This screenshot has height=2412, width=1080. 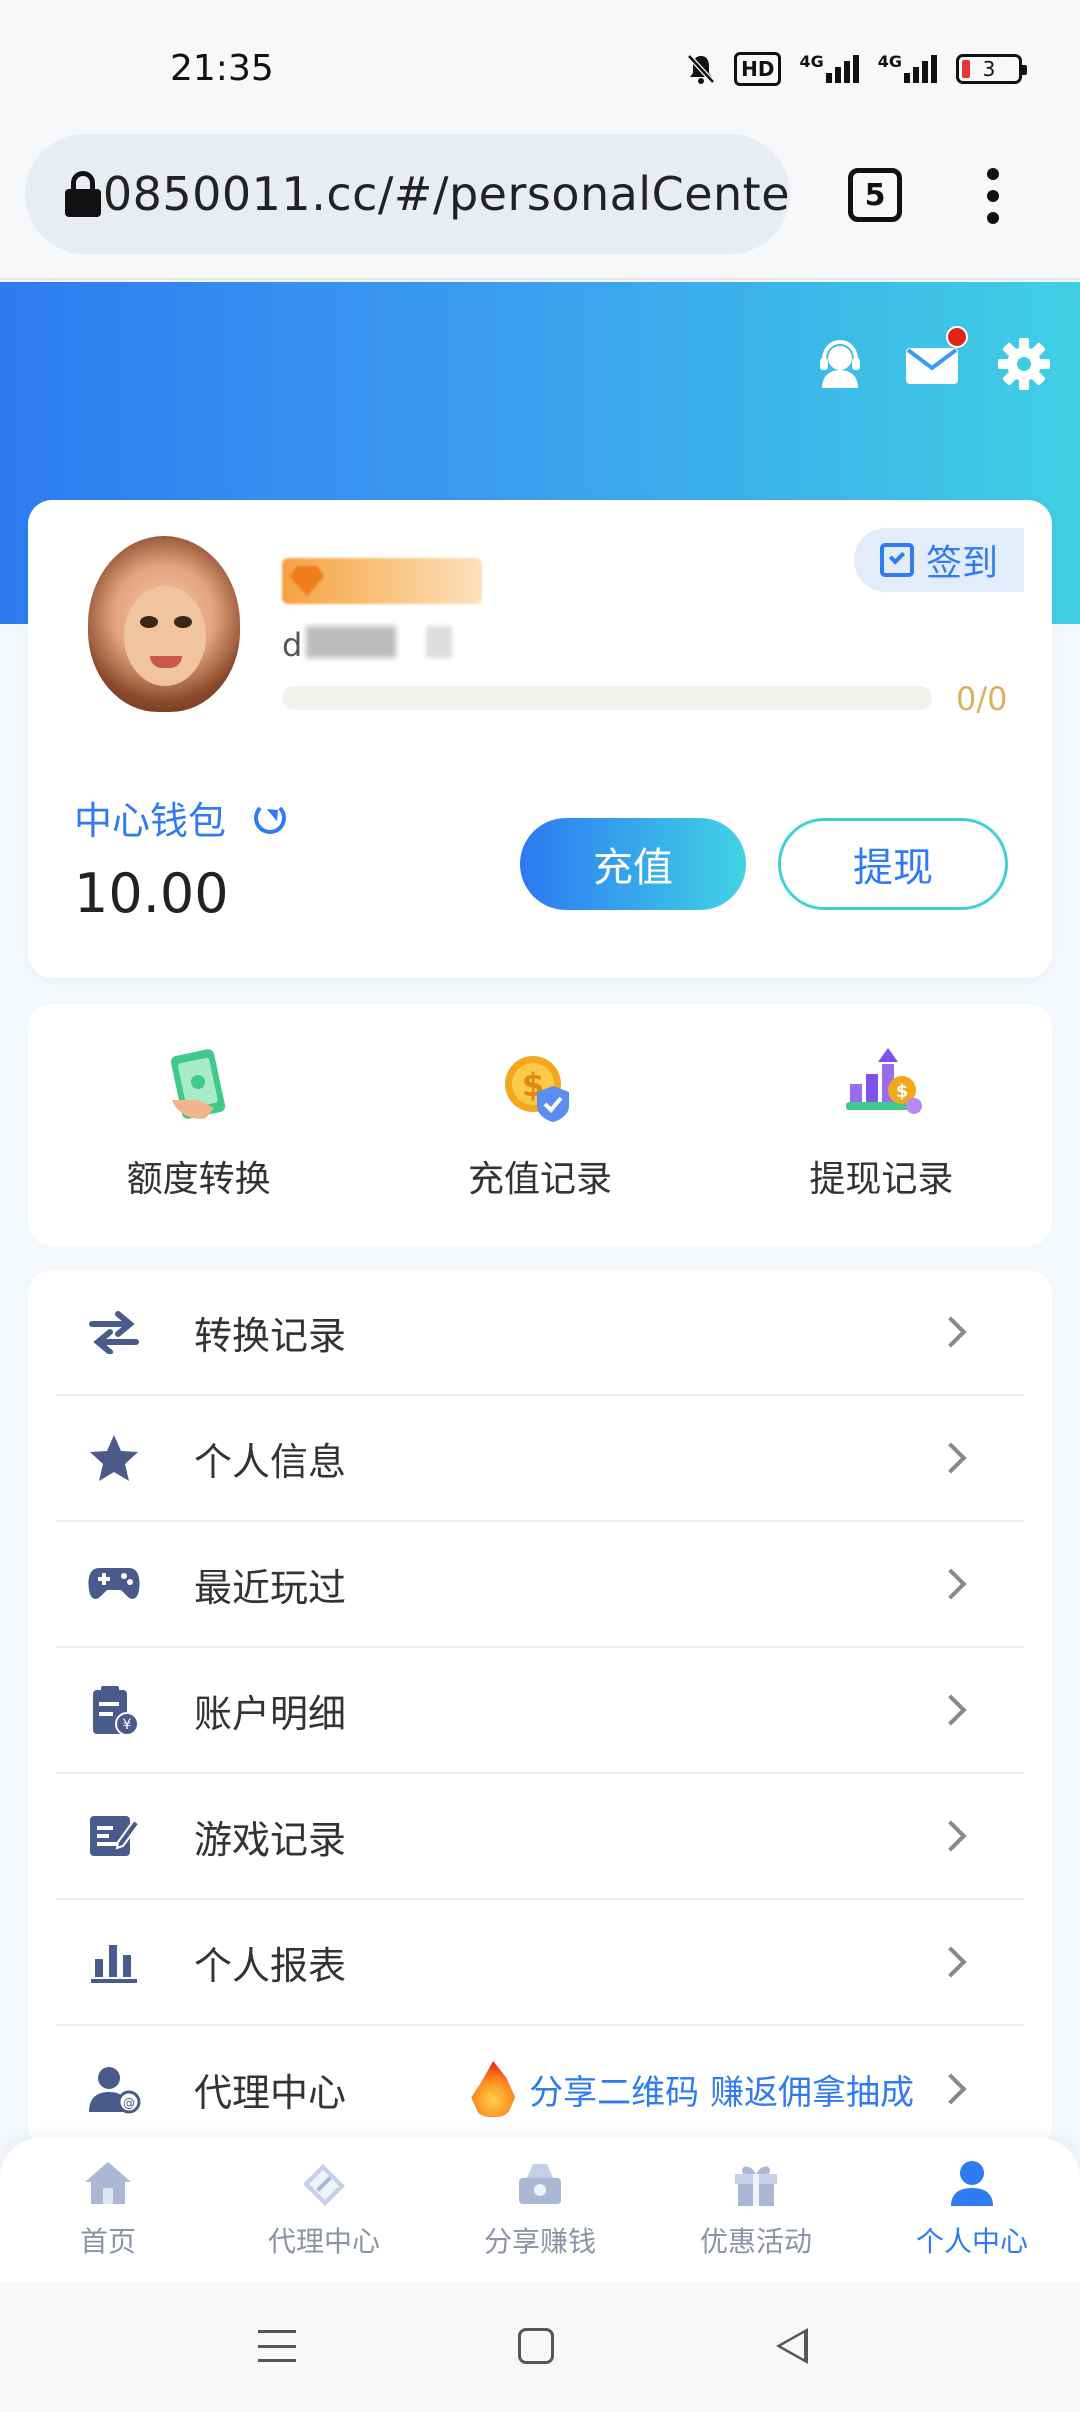 What do you see at coordinates (756, 2210) in the screenshot?
I see `nav-promotions: 优惠活动` at bounding box center [756, 2210].